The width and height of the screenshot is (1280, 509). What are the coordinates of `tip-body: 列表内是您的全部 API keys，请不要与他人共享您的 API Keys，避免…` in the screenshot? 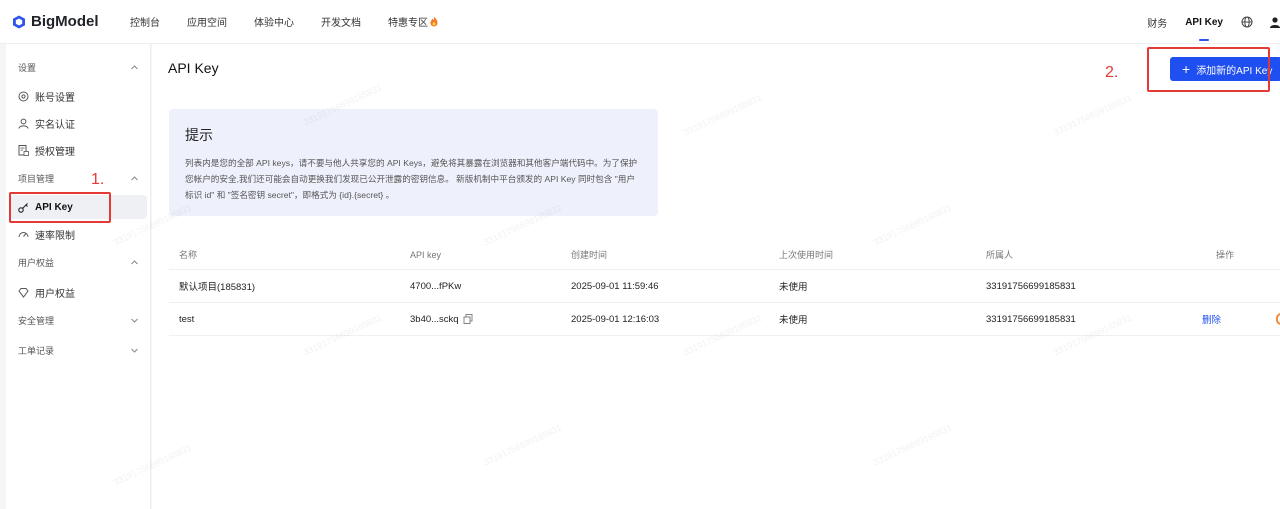 It's located at (411, 179).